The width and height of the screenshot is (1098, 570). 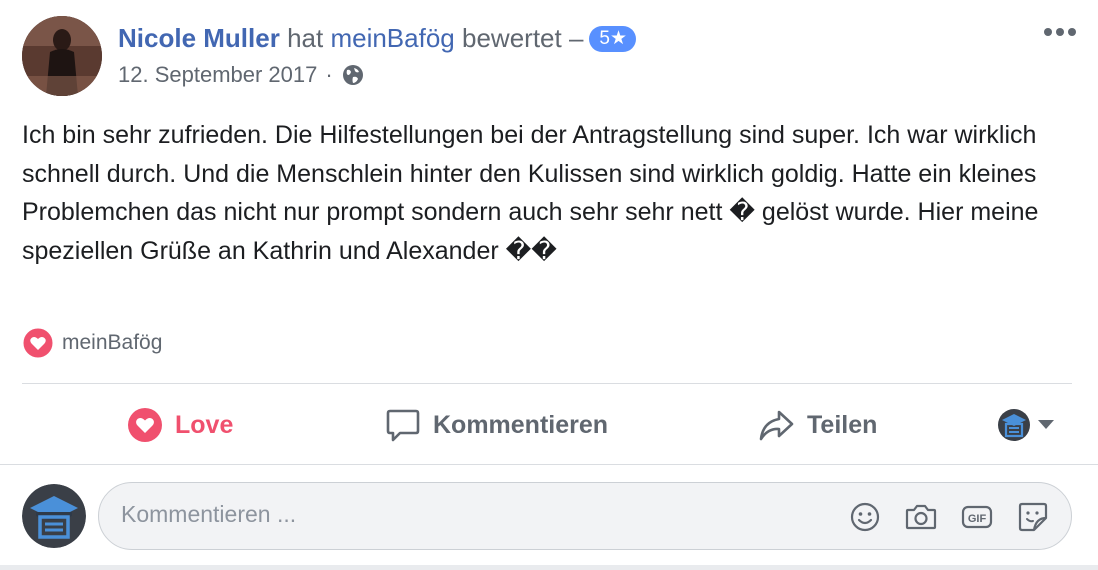 I want to click on emoji-icon, so click(x=865, y=517).